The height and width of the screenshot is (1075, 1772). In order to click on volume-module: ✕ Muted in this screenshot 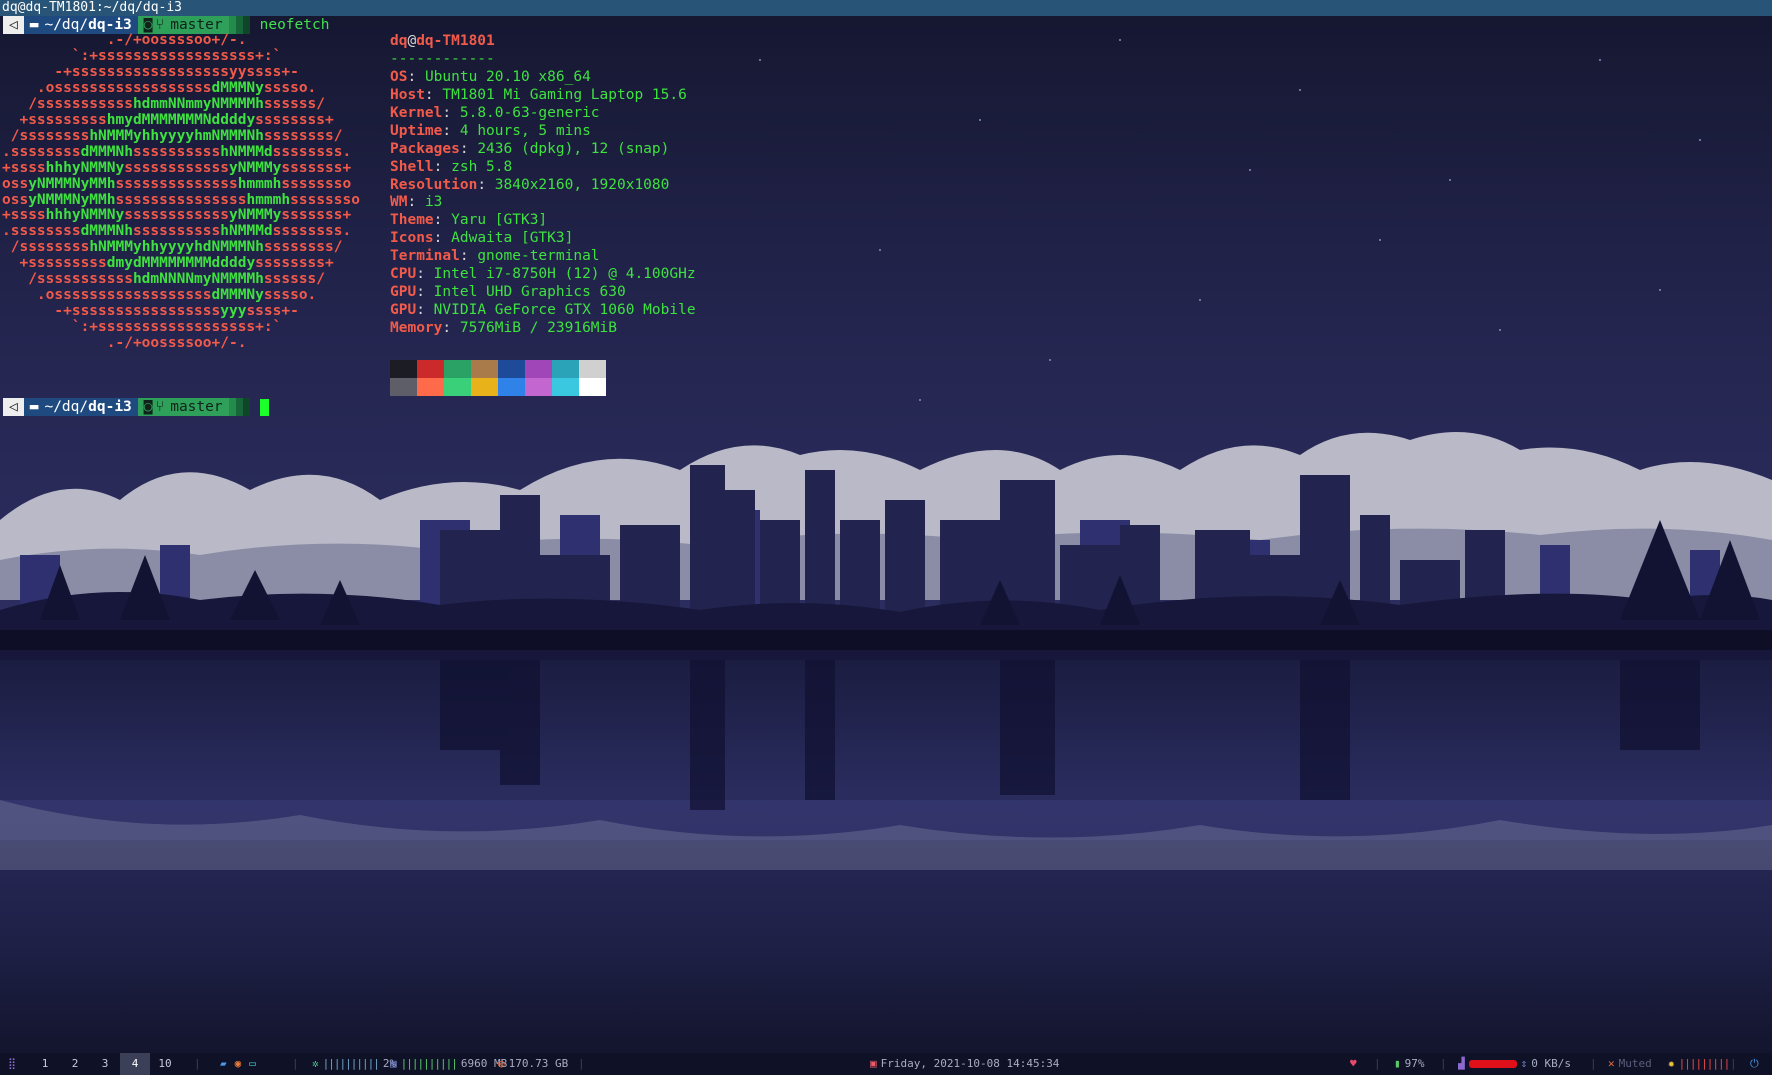, I will do `click(1630, 1064)`.